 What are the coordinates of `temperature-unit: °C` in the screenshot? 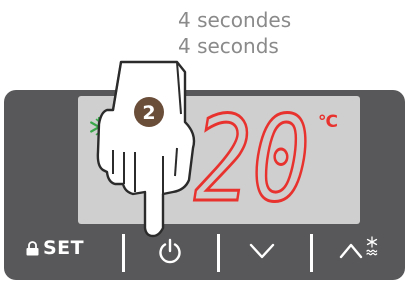 It's located at (328, 122).